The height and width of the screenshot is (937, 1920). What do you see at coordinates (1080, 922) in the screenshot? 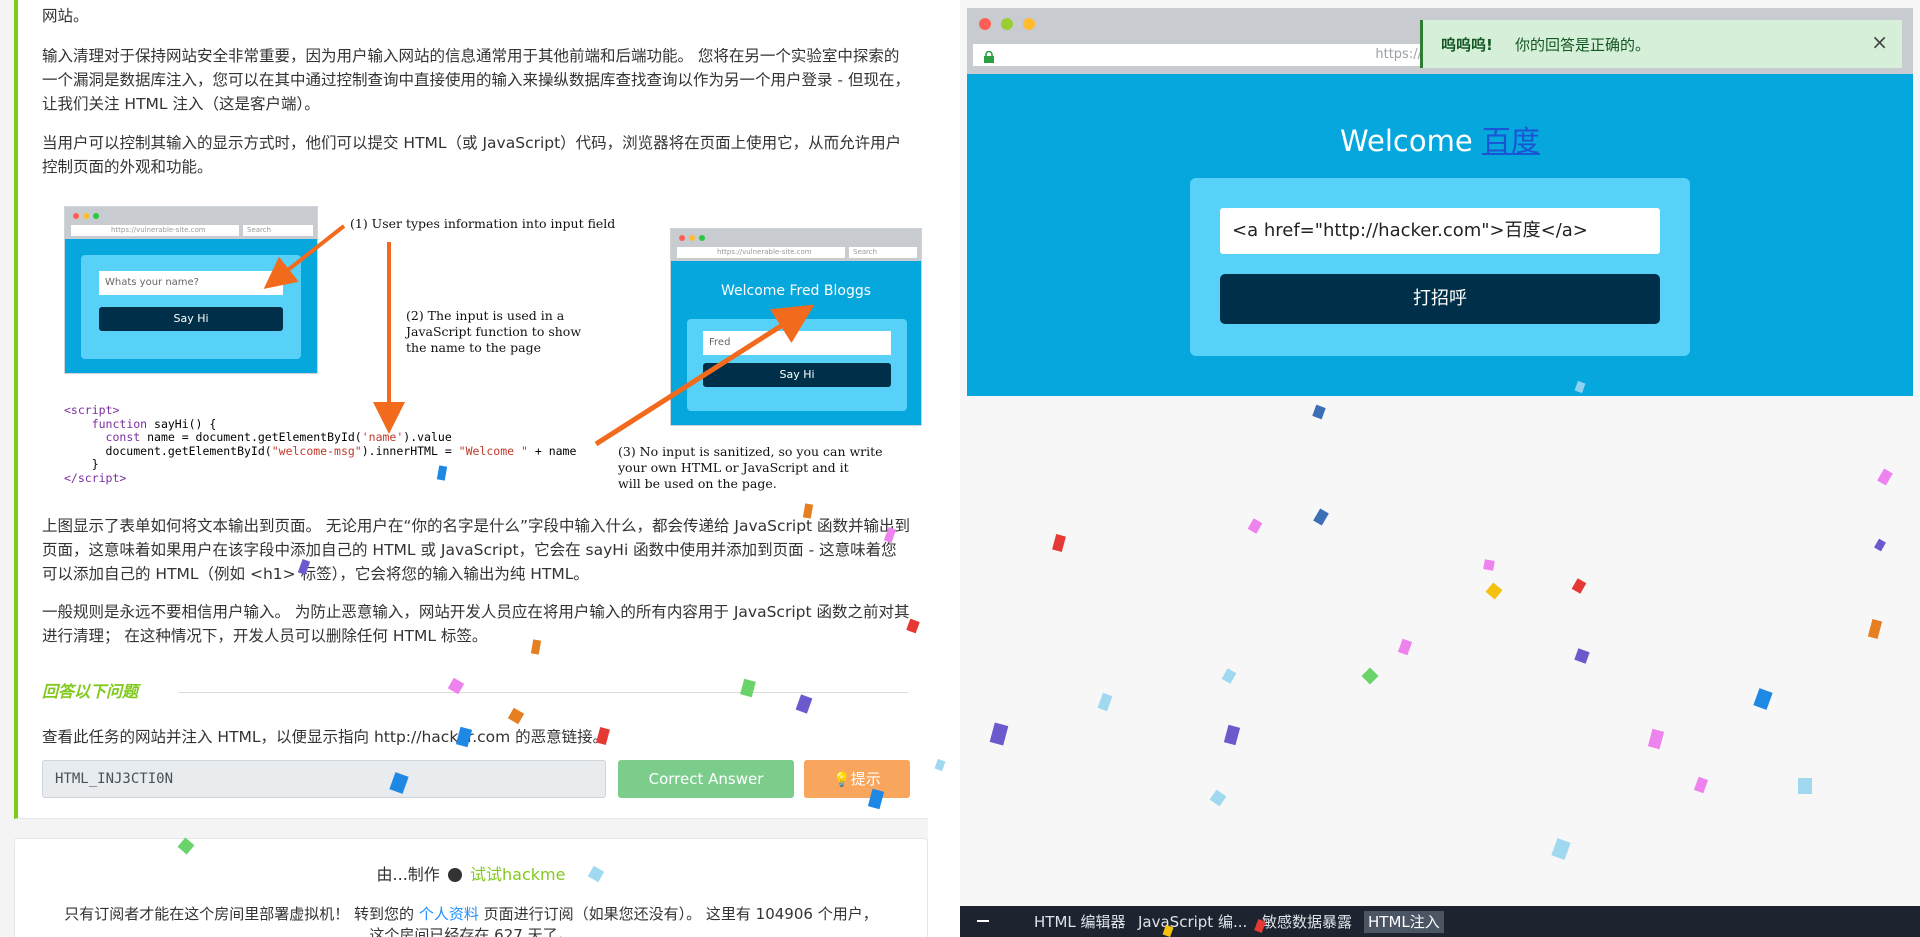
I see `taskbar-tab-html-editor: HTML 编辑器` at bounding box center [1080, 922].